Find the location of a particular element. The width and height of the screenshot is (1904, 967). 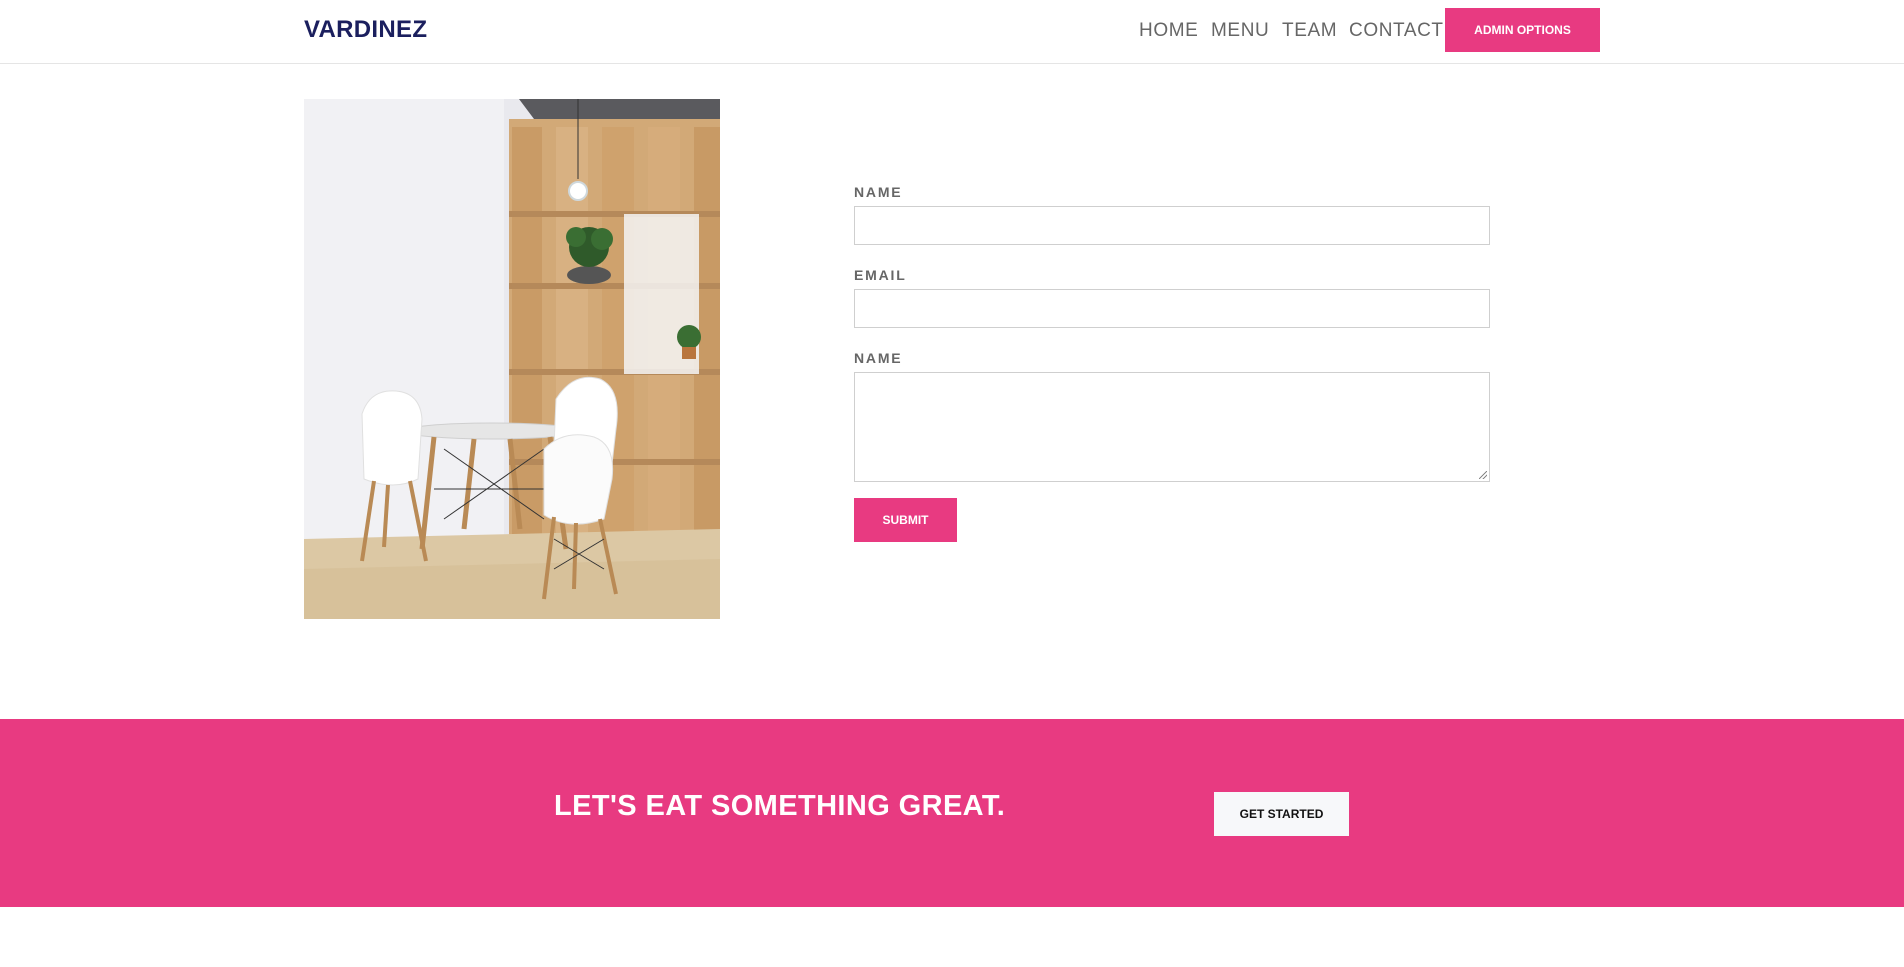

name-input is located at coordinates (1172, 225).